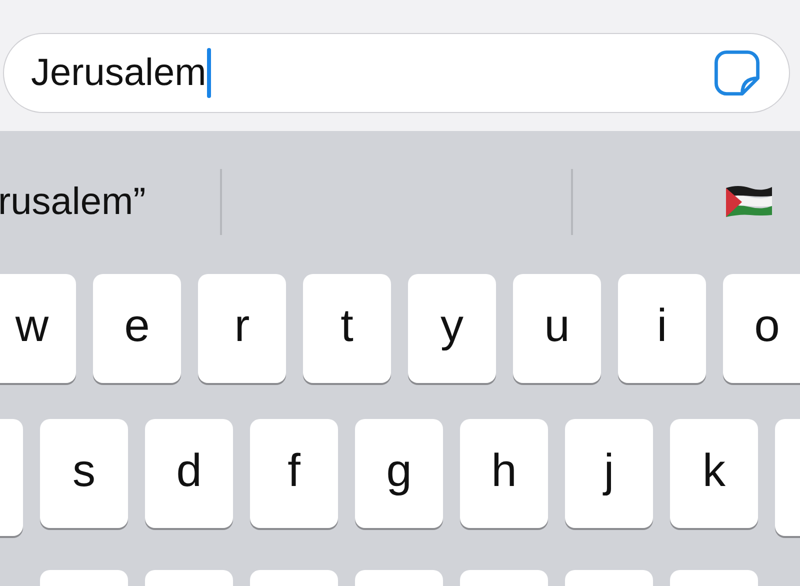  What do you see at coordinates (452, 328) in the screenshot?
I see `keyboard-key: y` at bounding box center [452, 328].